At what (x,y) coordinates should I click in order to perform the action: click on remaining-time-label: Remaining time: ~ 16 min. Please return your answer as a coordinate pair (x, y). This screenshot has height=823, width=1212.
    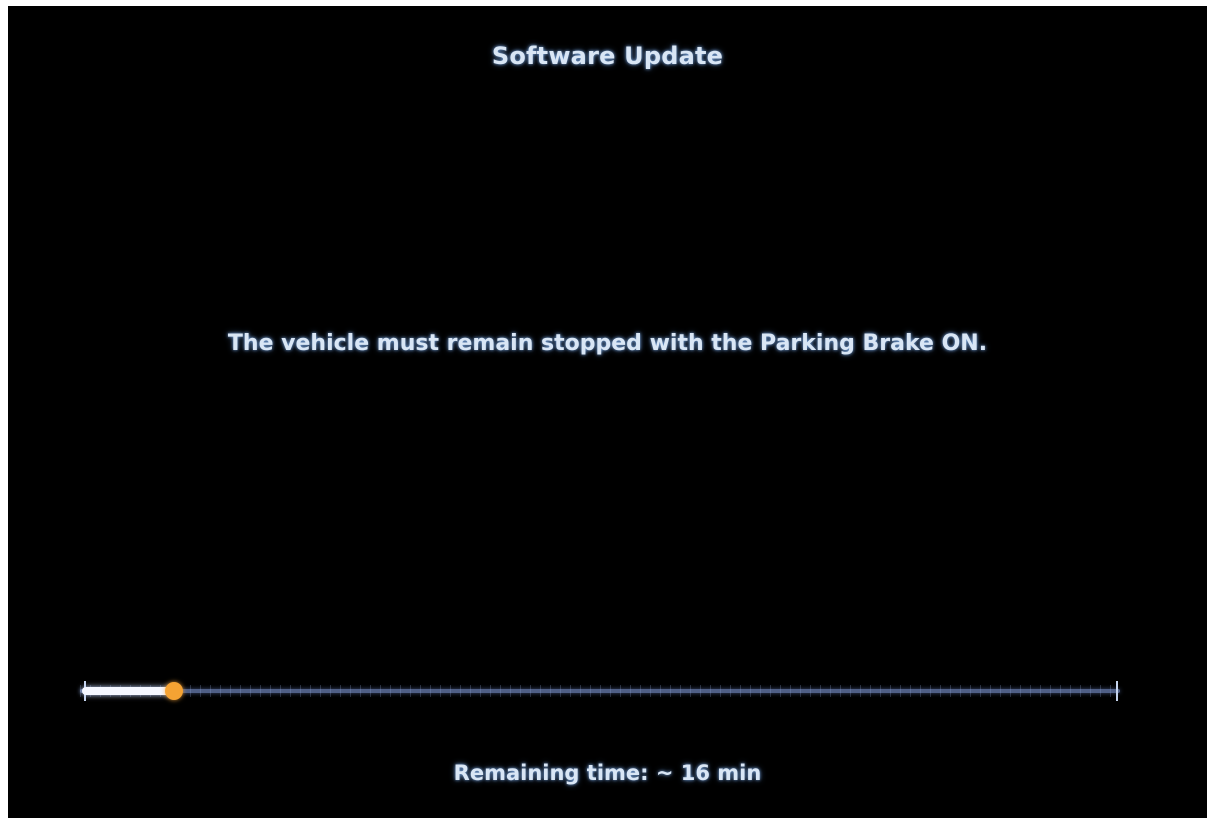
    Looking at the image, I should click on (607, 773).